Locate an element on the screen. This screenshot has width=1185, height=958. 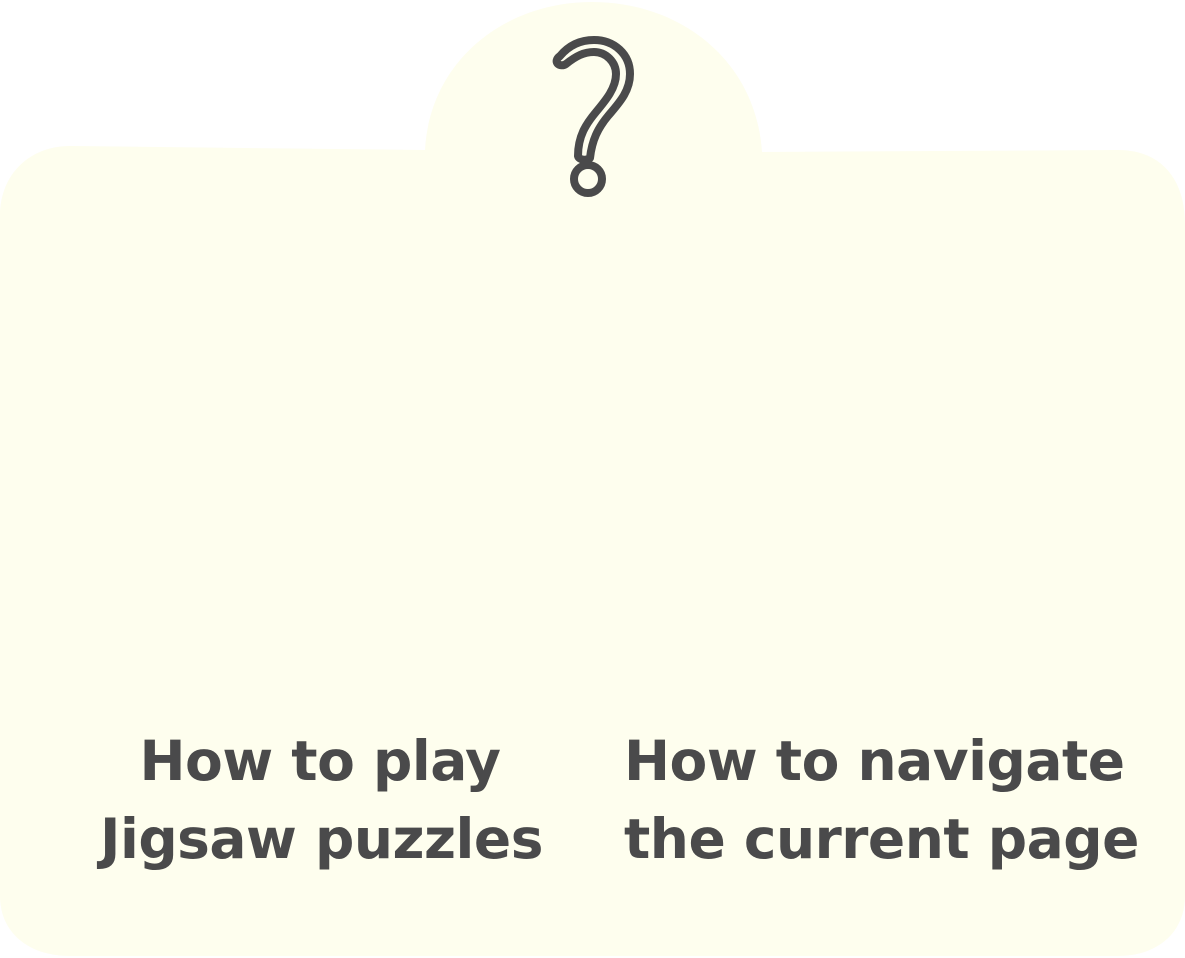
how-to-play-jigsaw-button: How to play Jigsaw puzzles is located at coordinates (321, 800).